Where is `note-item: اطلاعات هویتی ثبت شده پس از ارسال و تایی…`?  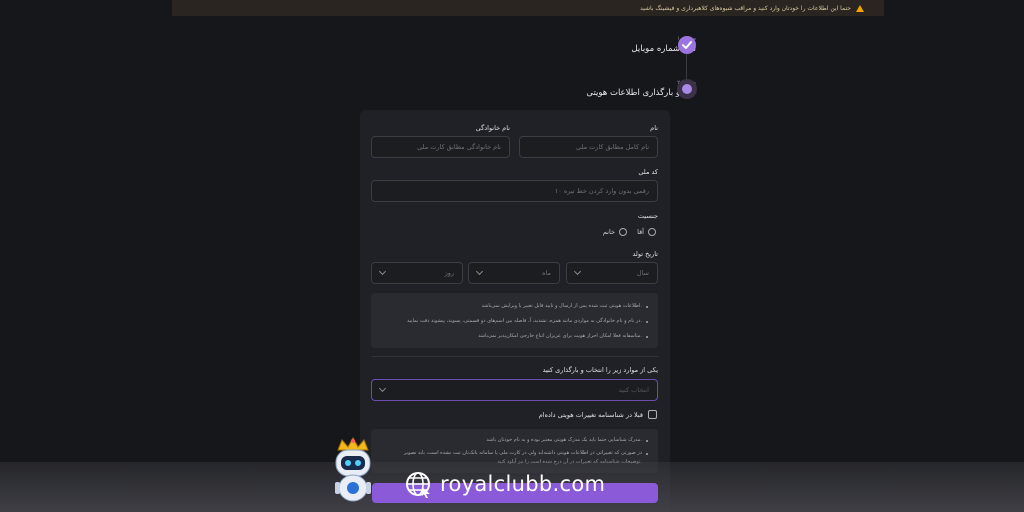 note-item: اطلاعات هویتی ثبت شده پس از ارسال و تایی… is located at coordinates (561, 306).